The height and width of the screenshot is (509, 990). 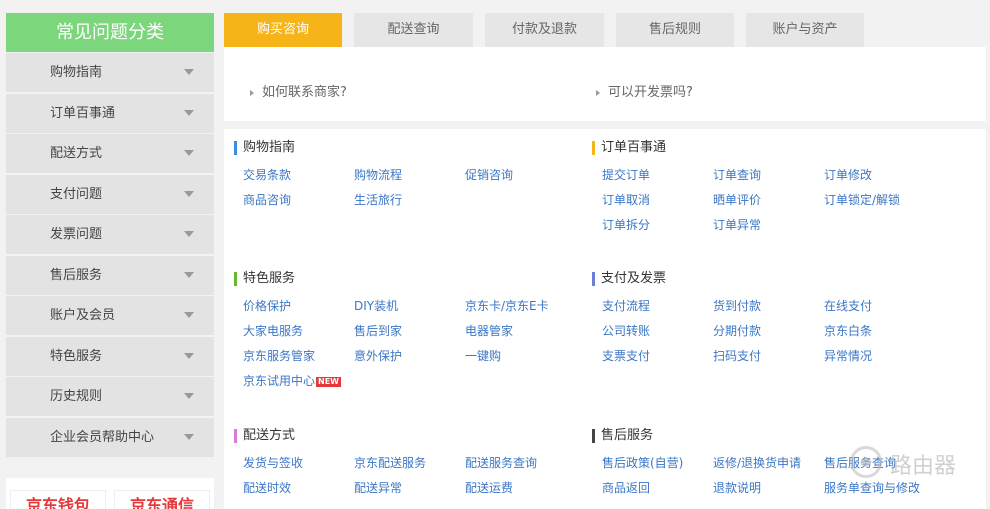 I want to click on sidebar-item: 购物指南, so click(x=110, y=72).